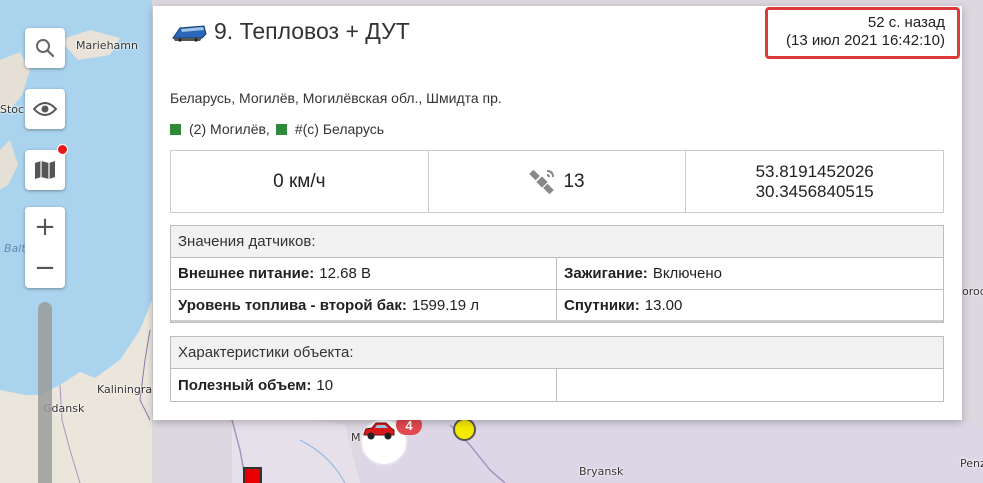 This screenshot has height=483, width=983. I want to click on sensor-value: Включено, so click(687, 273).